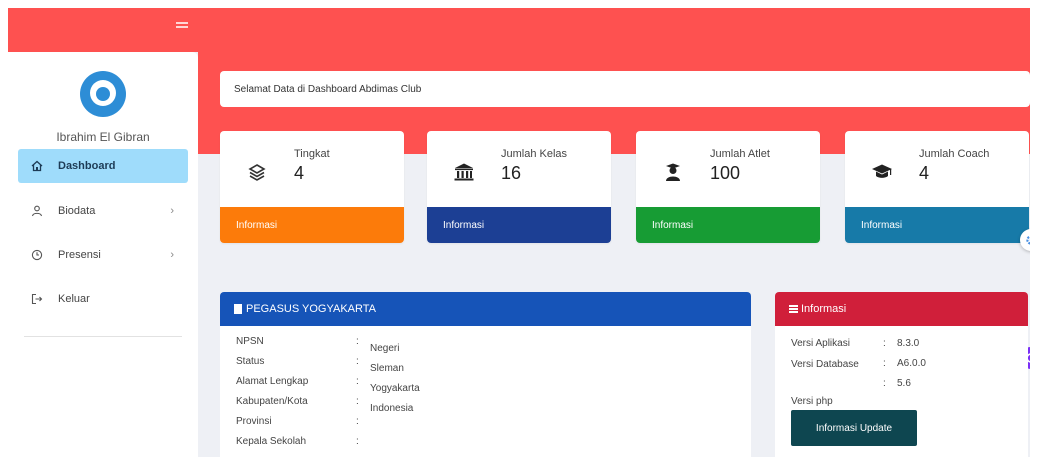 The width and height of the screenshot is (1038, 457). Describe the element at coordinates (238, 309) in the screenshot. I see `building-icon` at that location.